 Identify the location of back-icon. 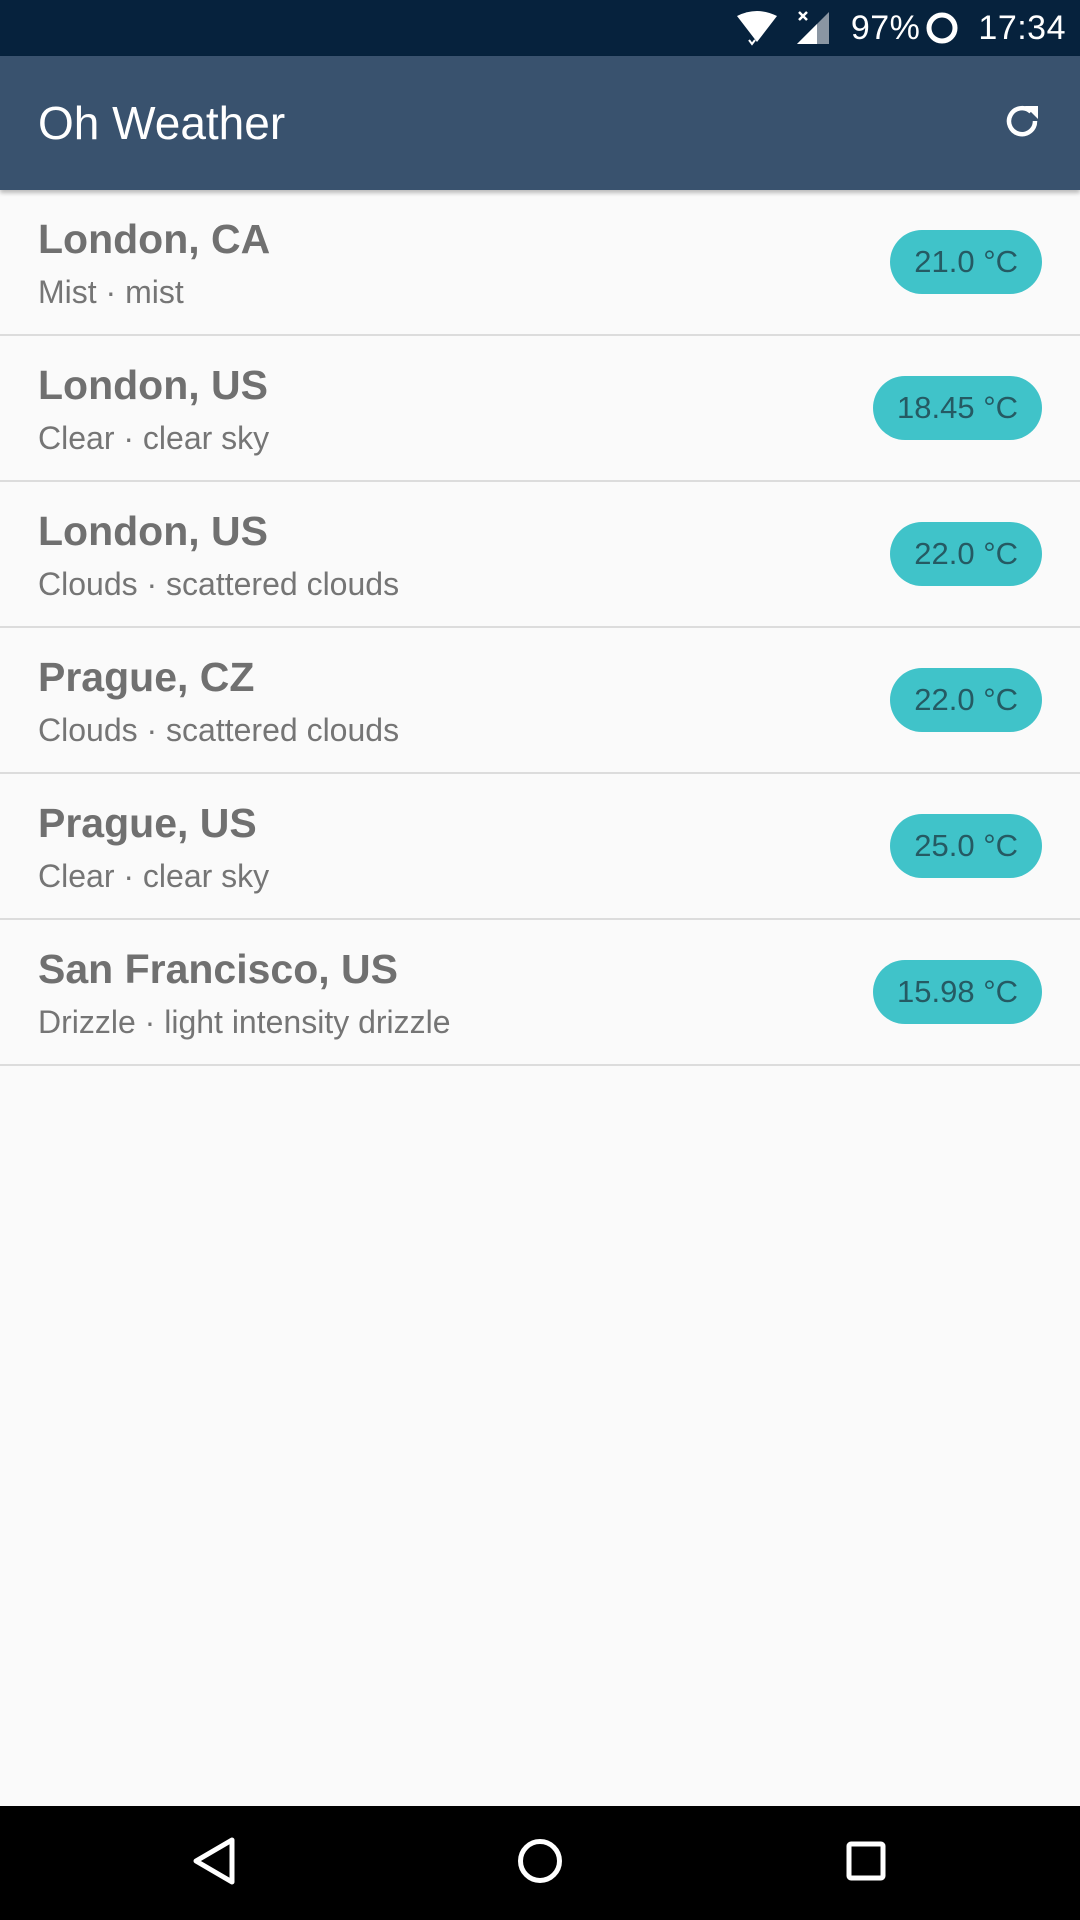
(214, 1863).